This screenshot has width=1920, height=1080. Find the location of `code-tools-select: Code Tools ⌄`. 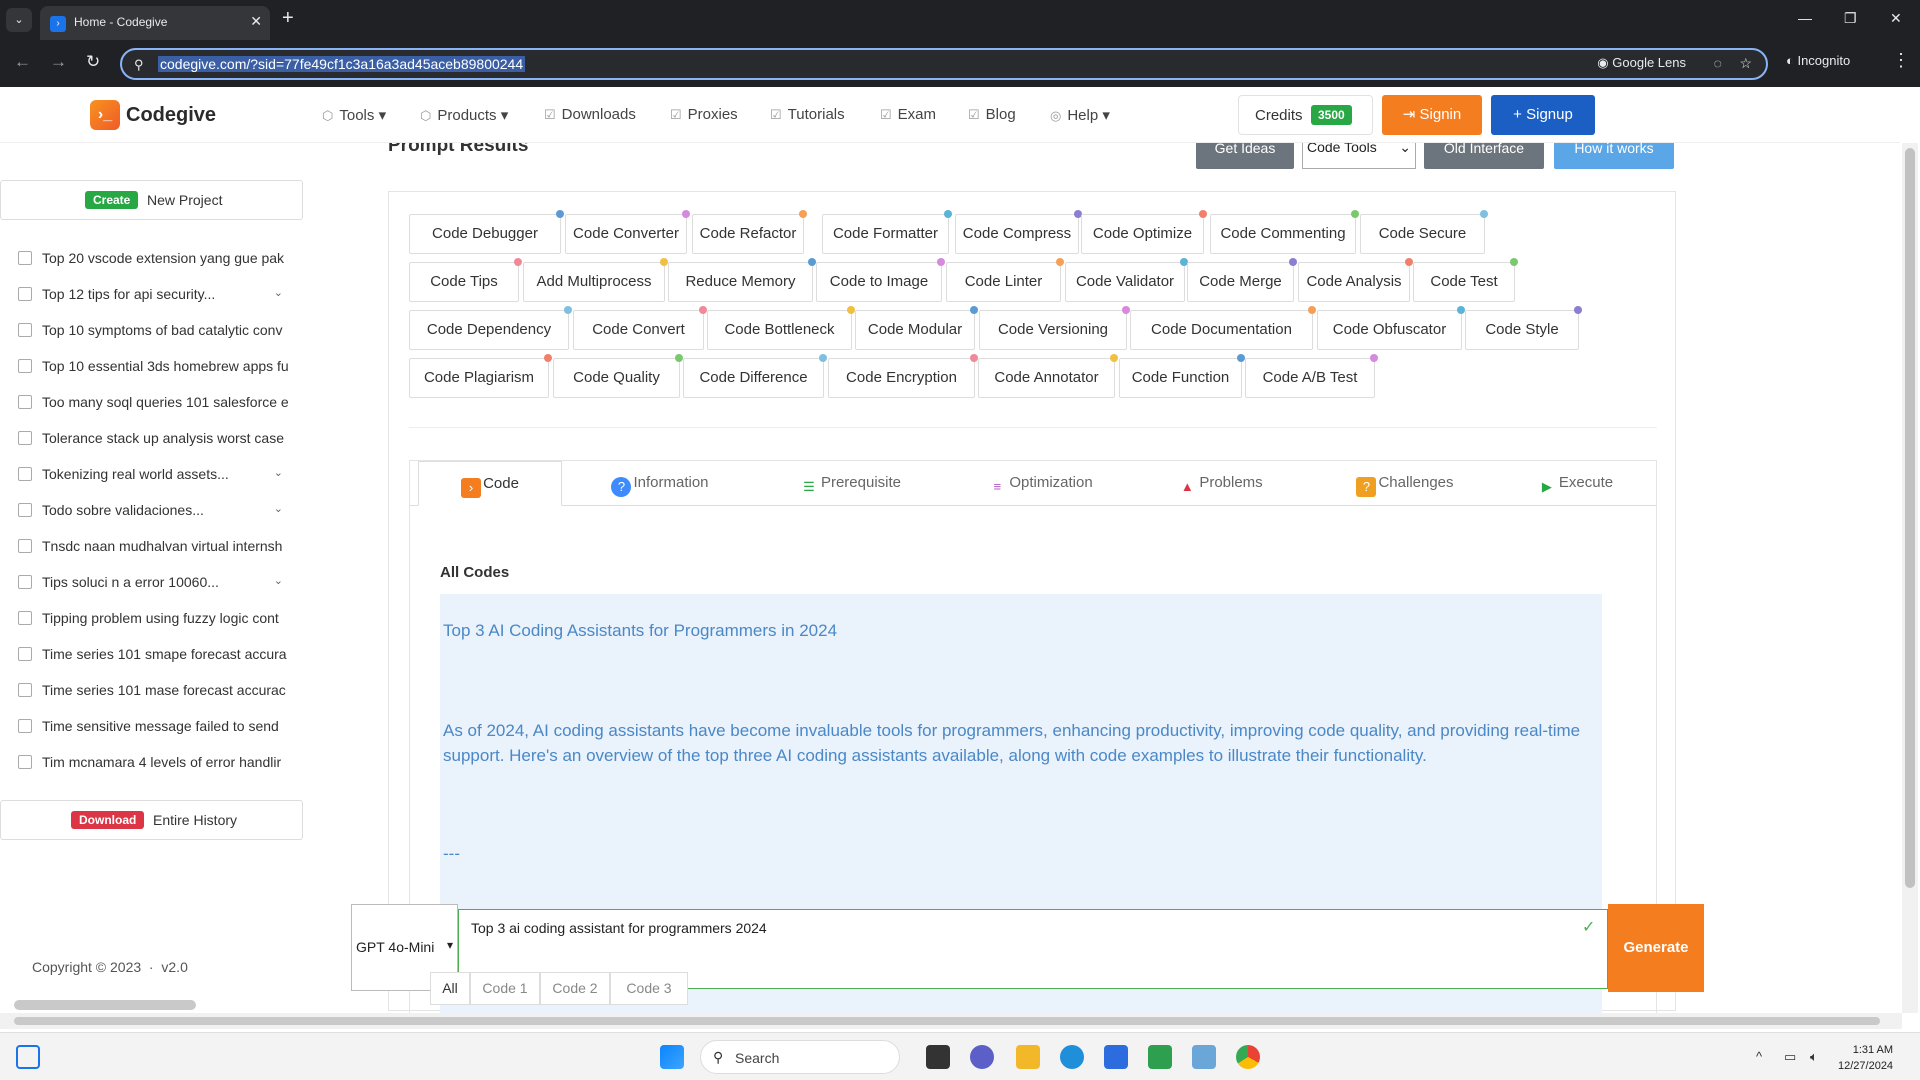

code-tools-select: Code Tools ⌄ is located at coordinates (1359, 156).